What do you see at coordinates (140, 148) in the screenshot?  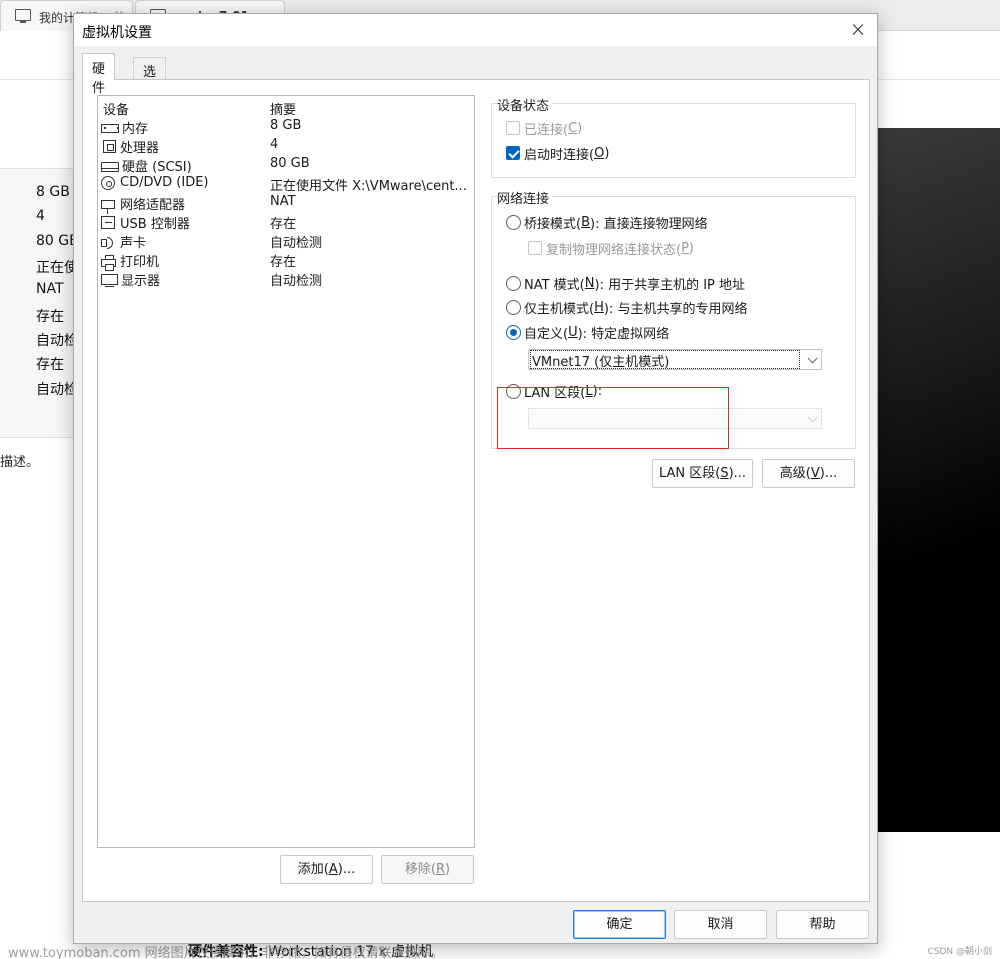 I see `device-name: 处理器` at bounding box center [140, 148].